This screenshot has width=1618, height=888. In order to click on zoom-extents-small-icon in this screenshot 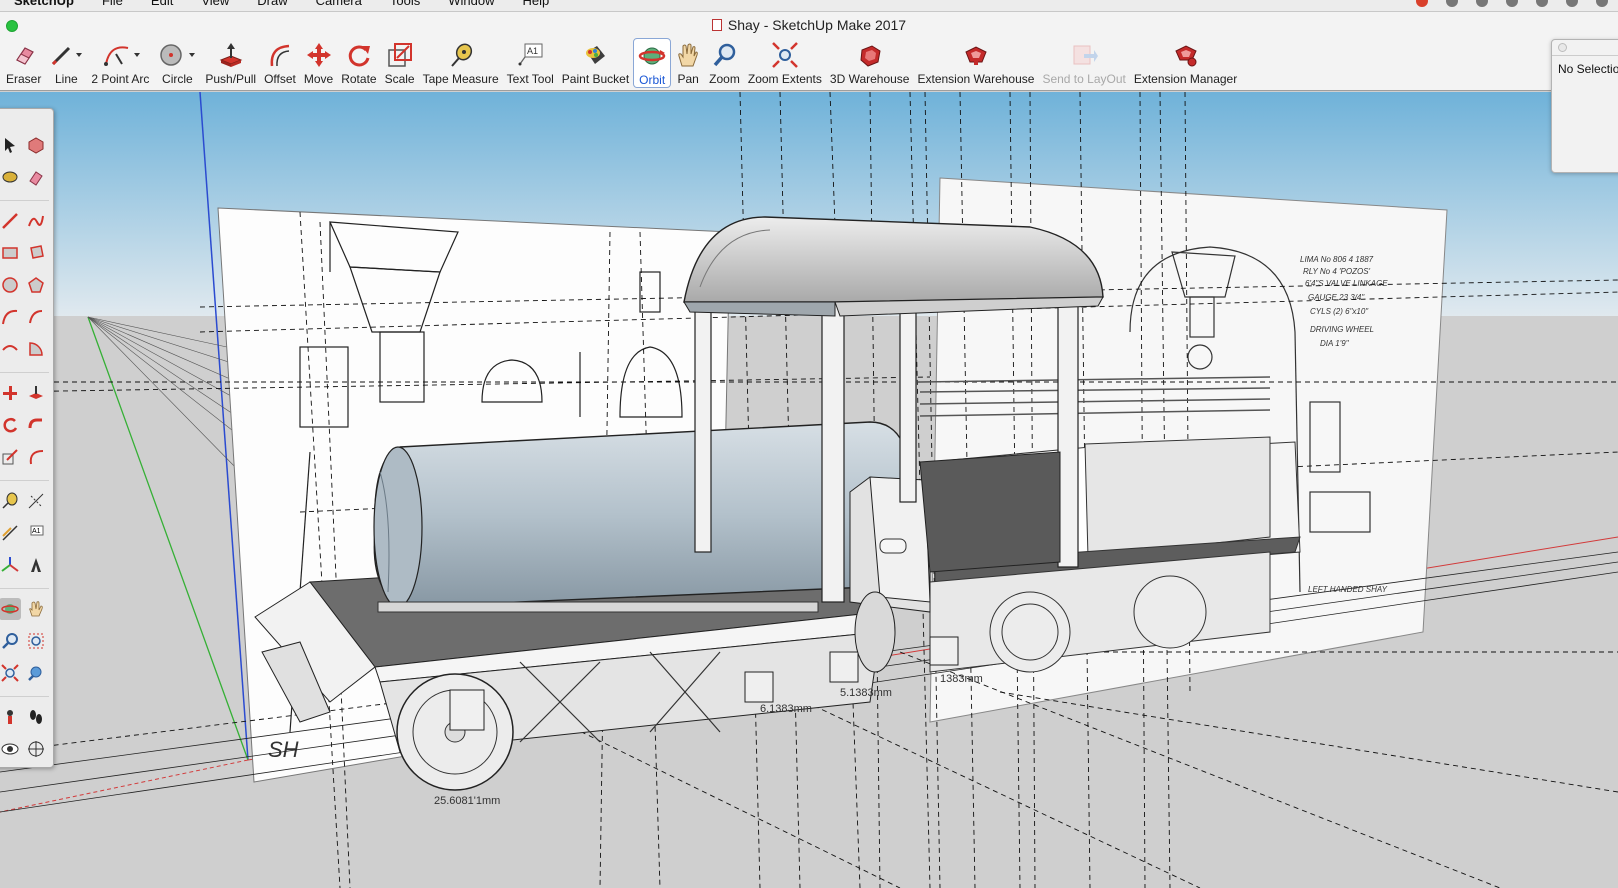, I will do `click(10, 673)`.